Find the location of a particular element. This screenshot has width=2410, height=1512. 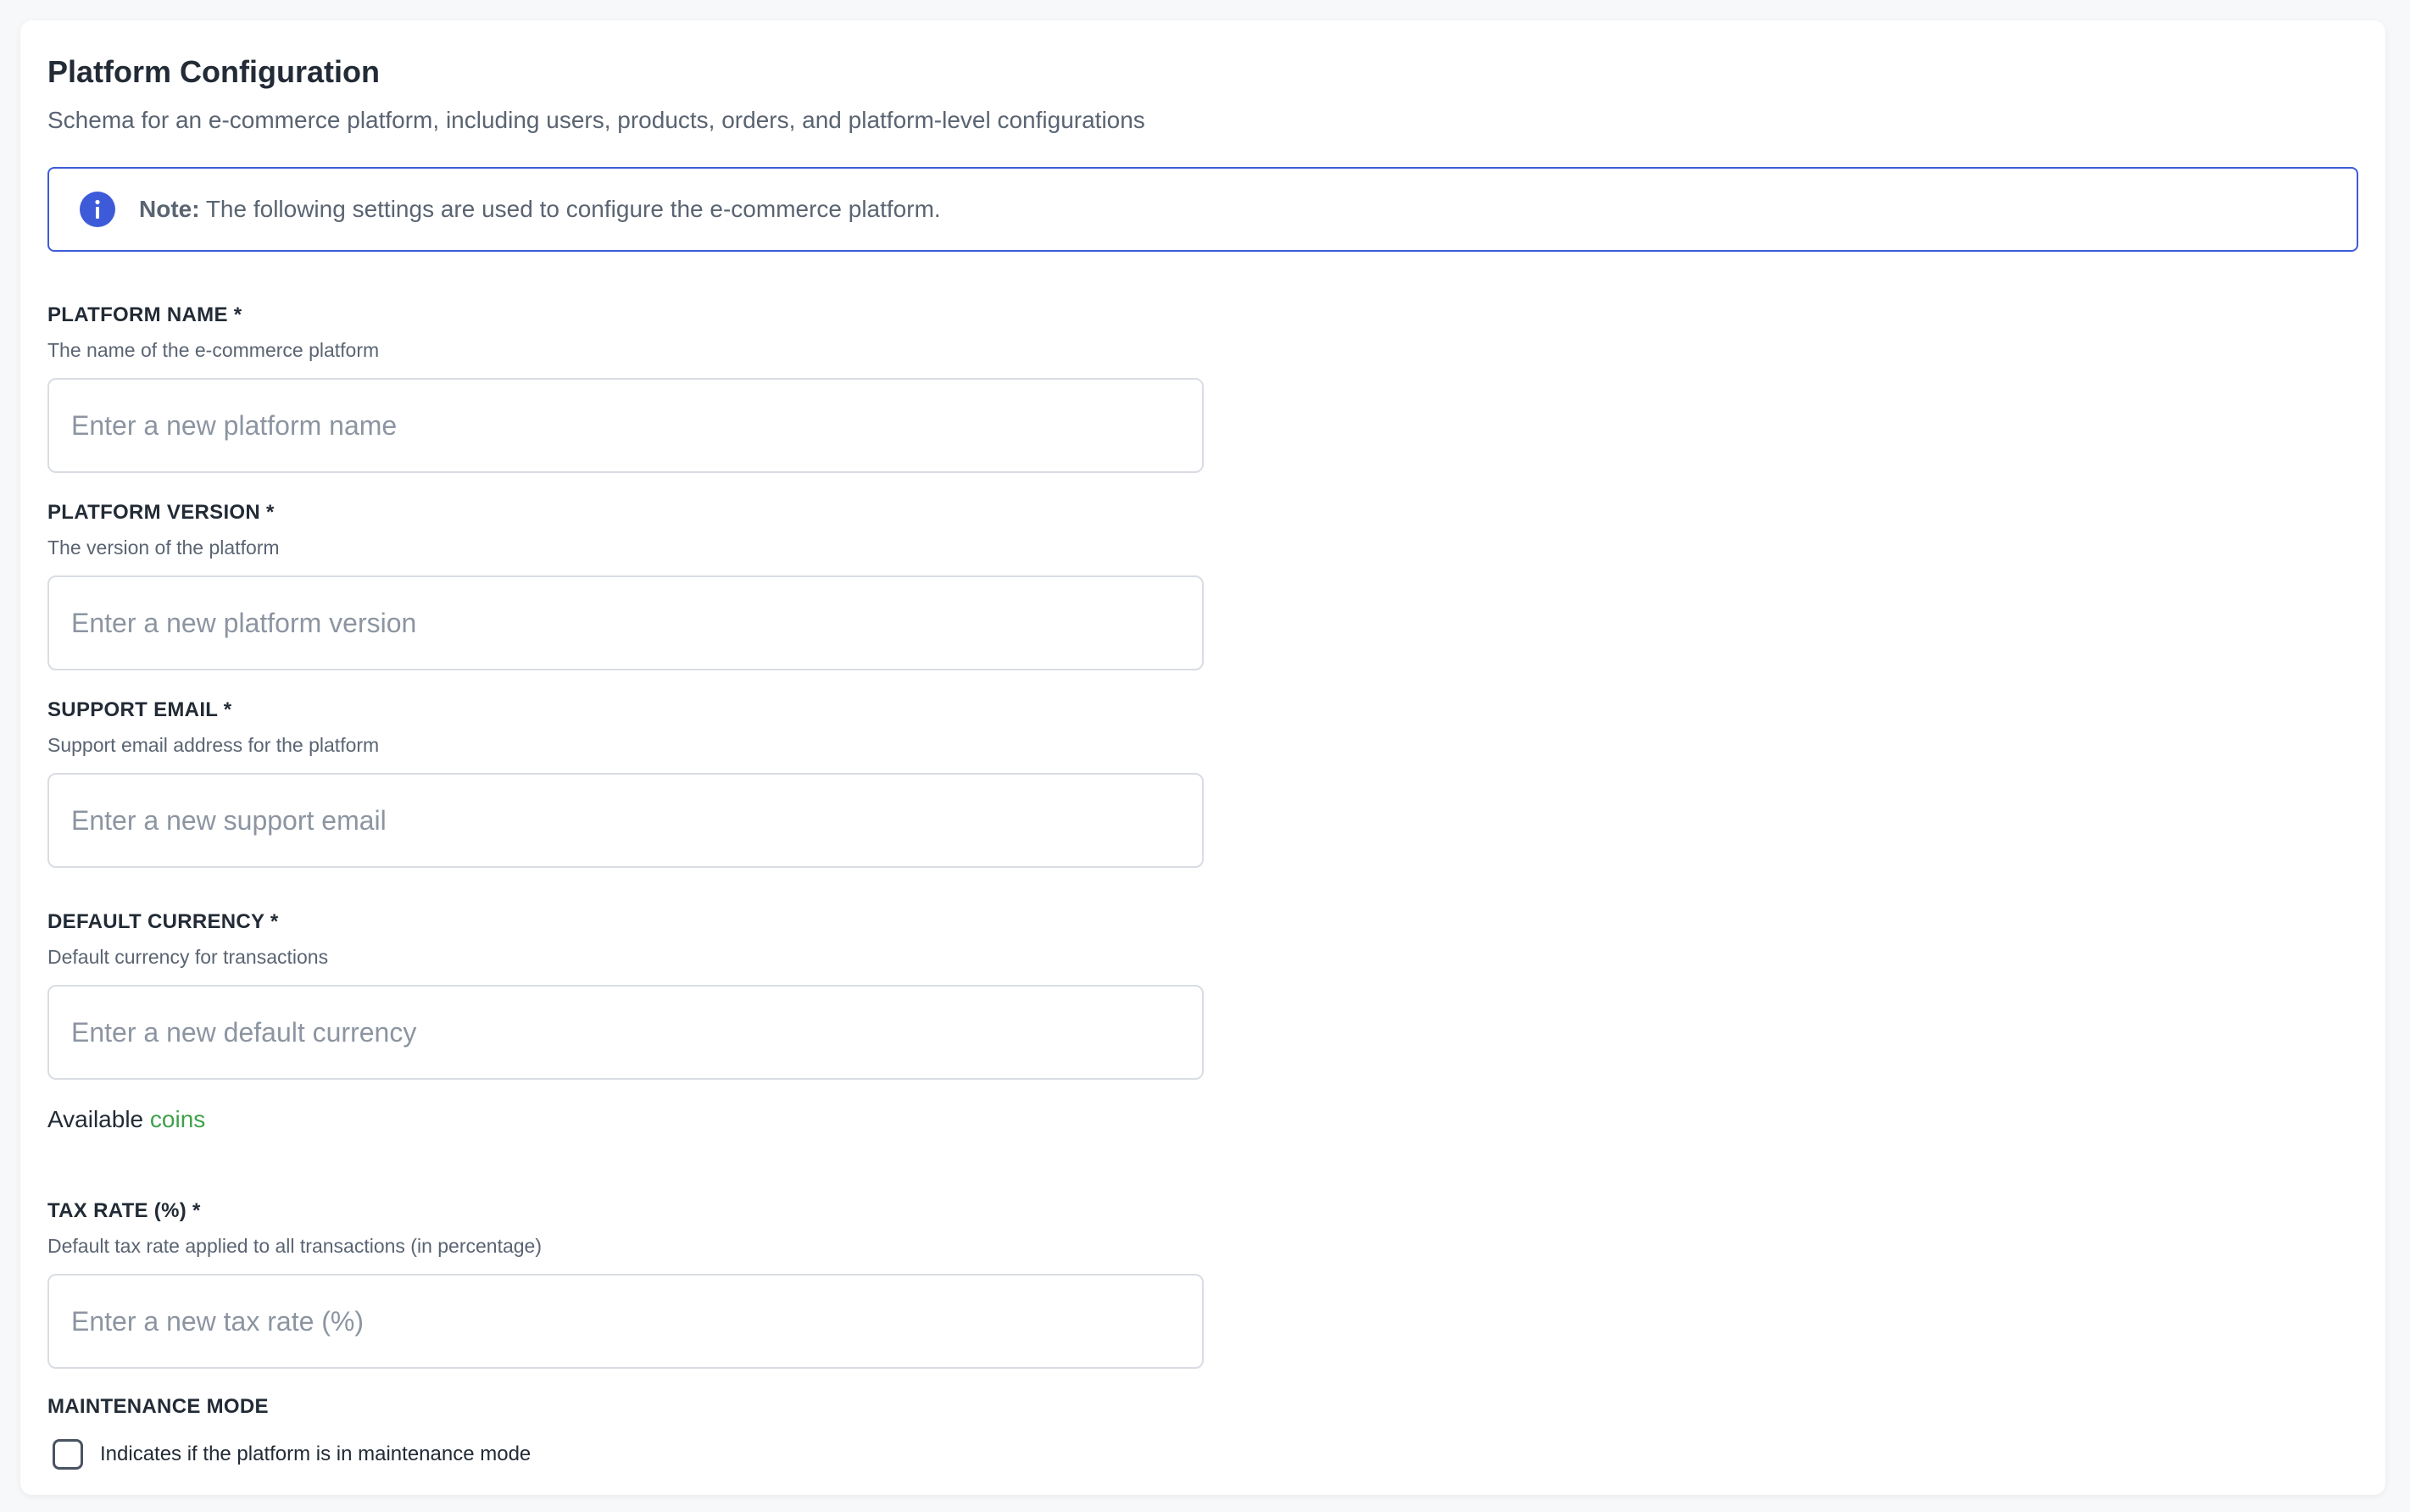

page-title: Platform Configuration is located at coordinates (214, 72).